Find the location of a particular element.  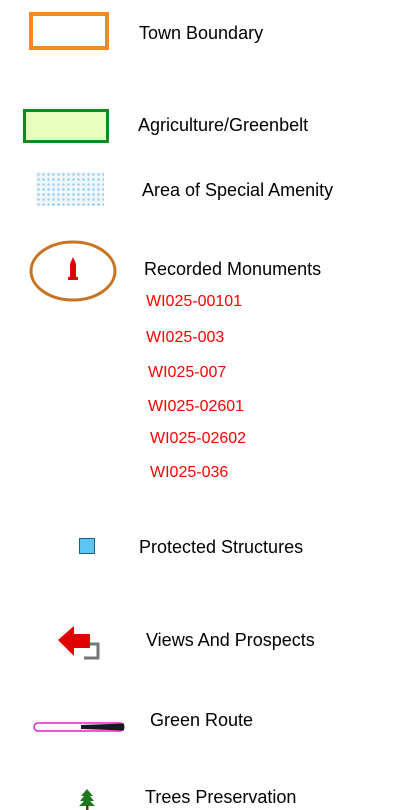

special-amenity-symbol is located at coordinates (70, 189).